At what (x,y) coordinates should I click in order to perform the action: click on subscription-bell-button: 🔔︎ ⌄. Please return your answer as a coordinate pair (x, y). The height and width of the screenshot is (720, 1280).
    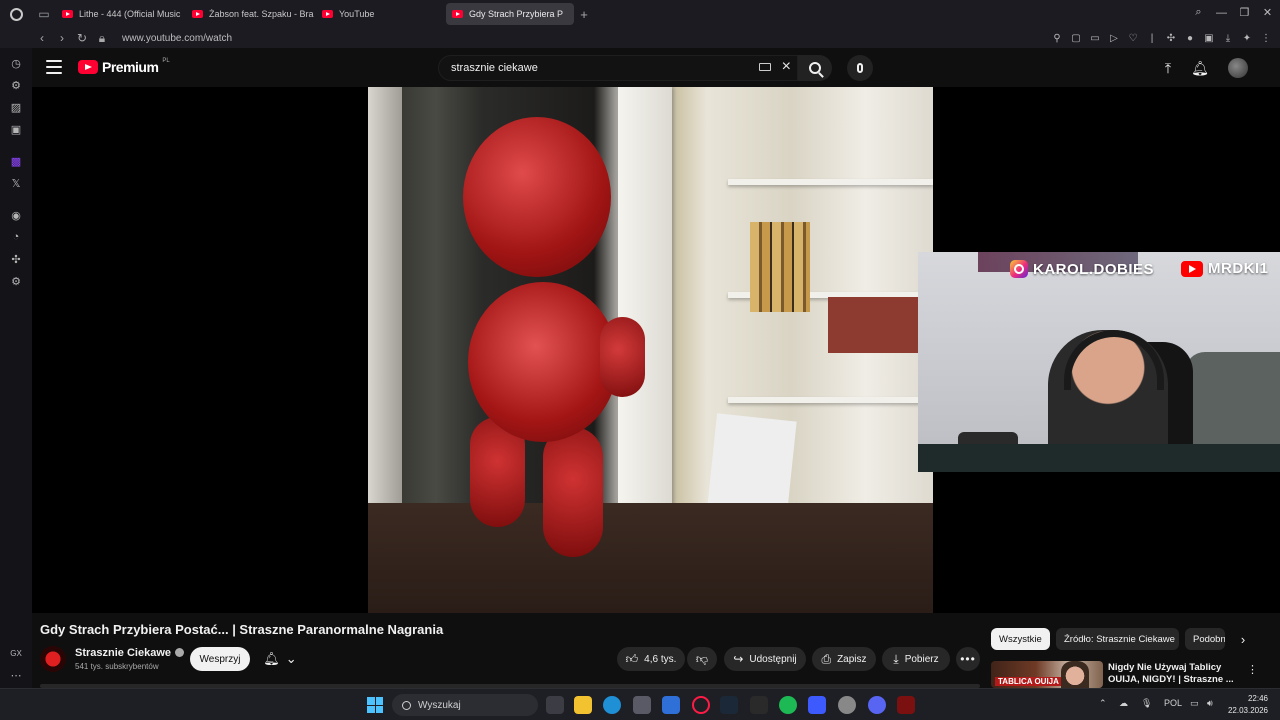
    Looking at the image, I should click on (280, 659).